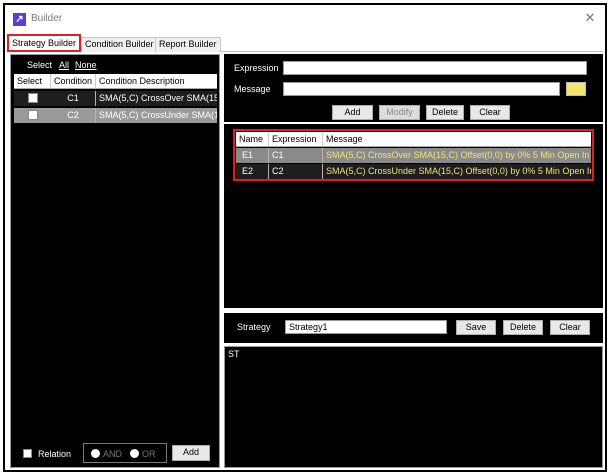 The height and width of the screenshot is (475, 611). Describe the element at coordinates (188, 44) in the screenshot. I see `tab-report-builder: Report Builder` at that location.